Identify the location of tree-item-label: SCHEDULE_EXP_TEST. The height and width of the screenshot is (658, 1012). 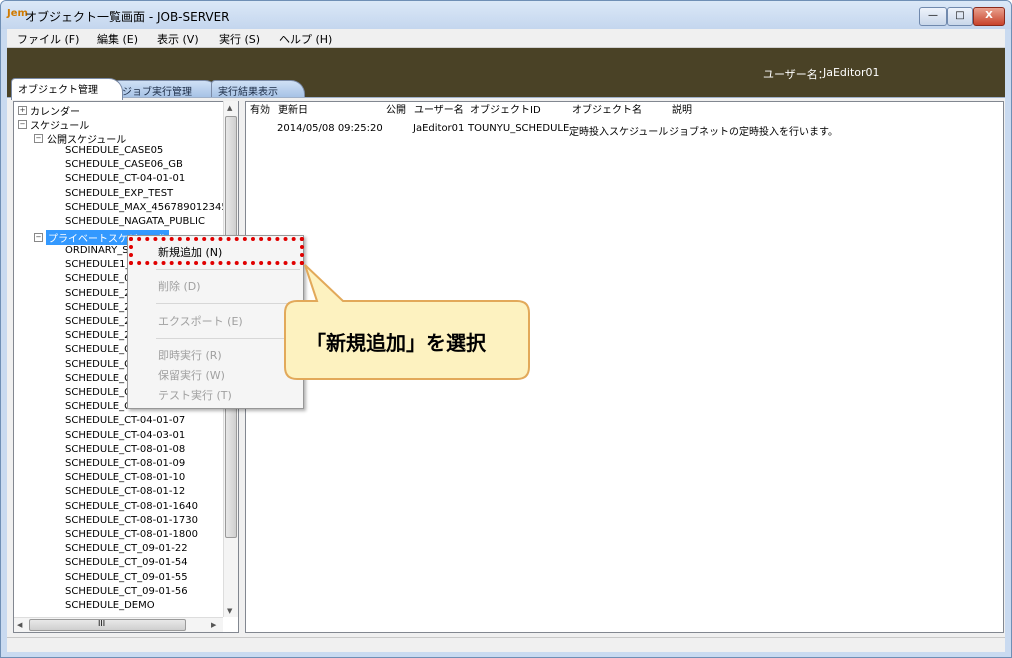
(119, 193).